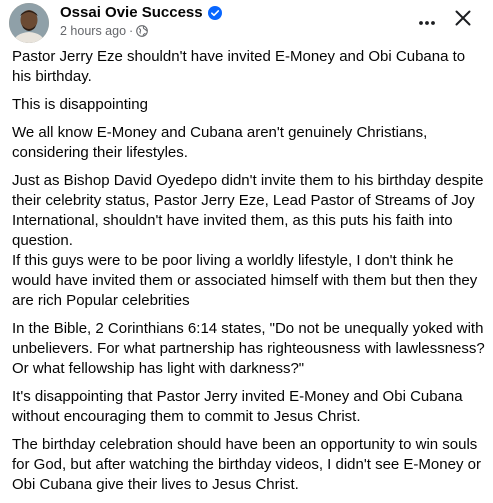 The height and width of the screenshot is (503, 493). Describe the element at coordinates (246, 22) in the screenshot. I see `post-header: Ossai Ovie Success 2 hours ago ·` at that location.